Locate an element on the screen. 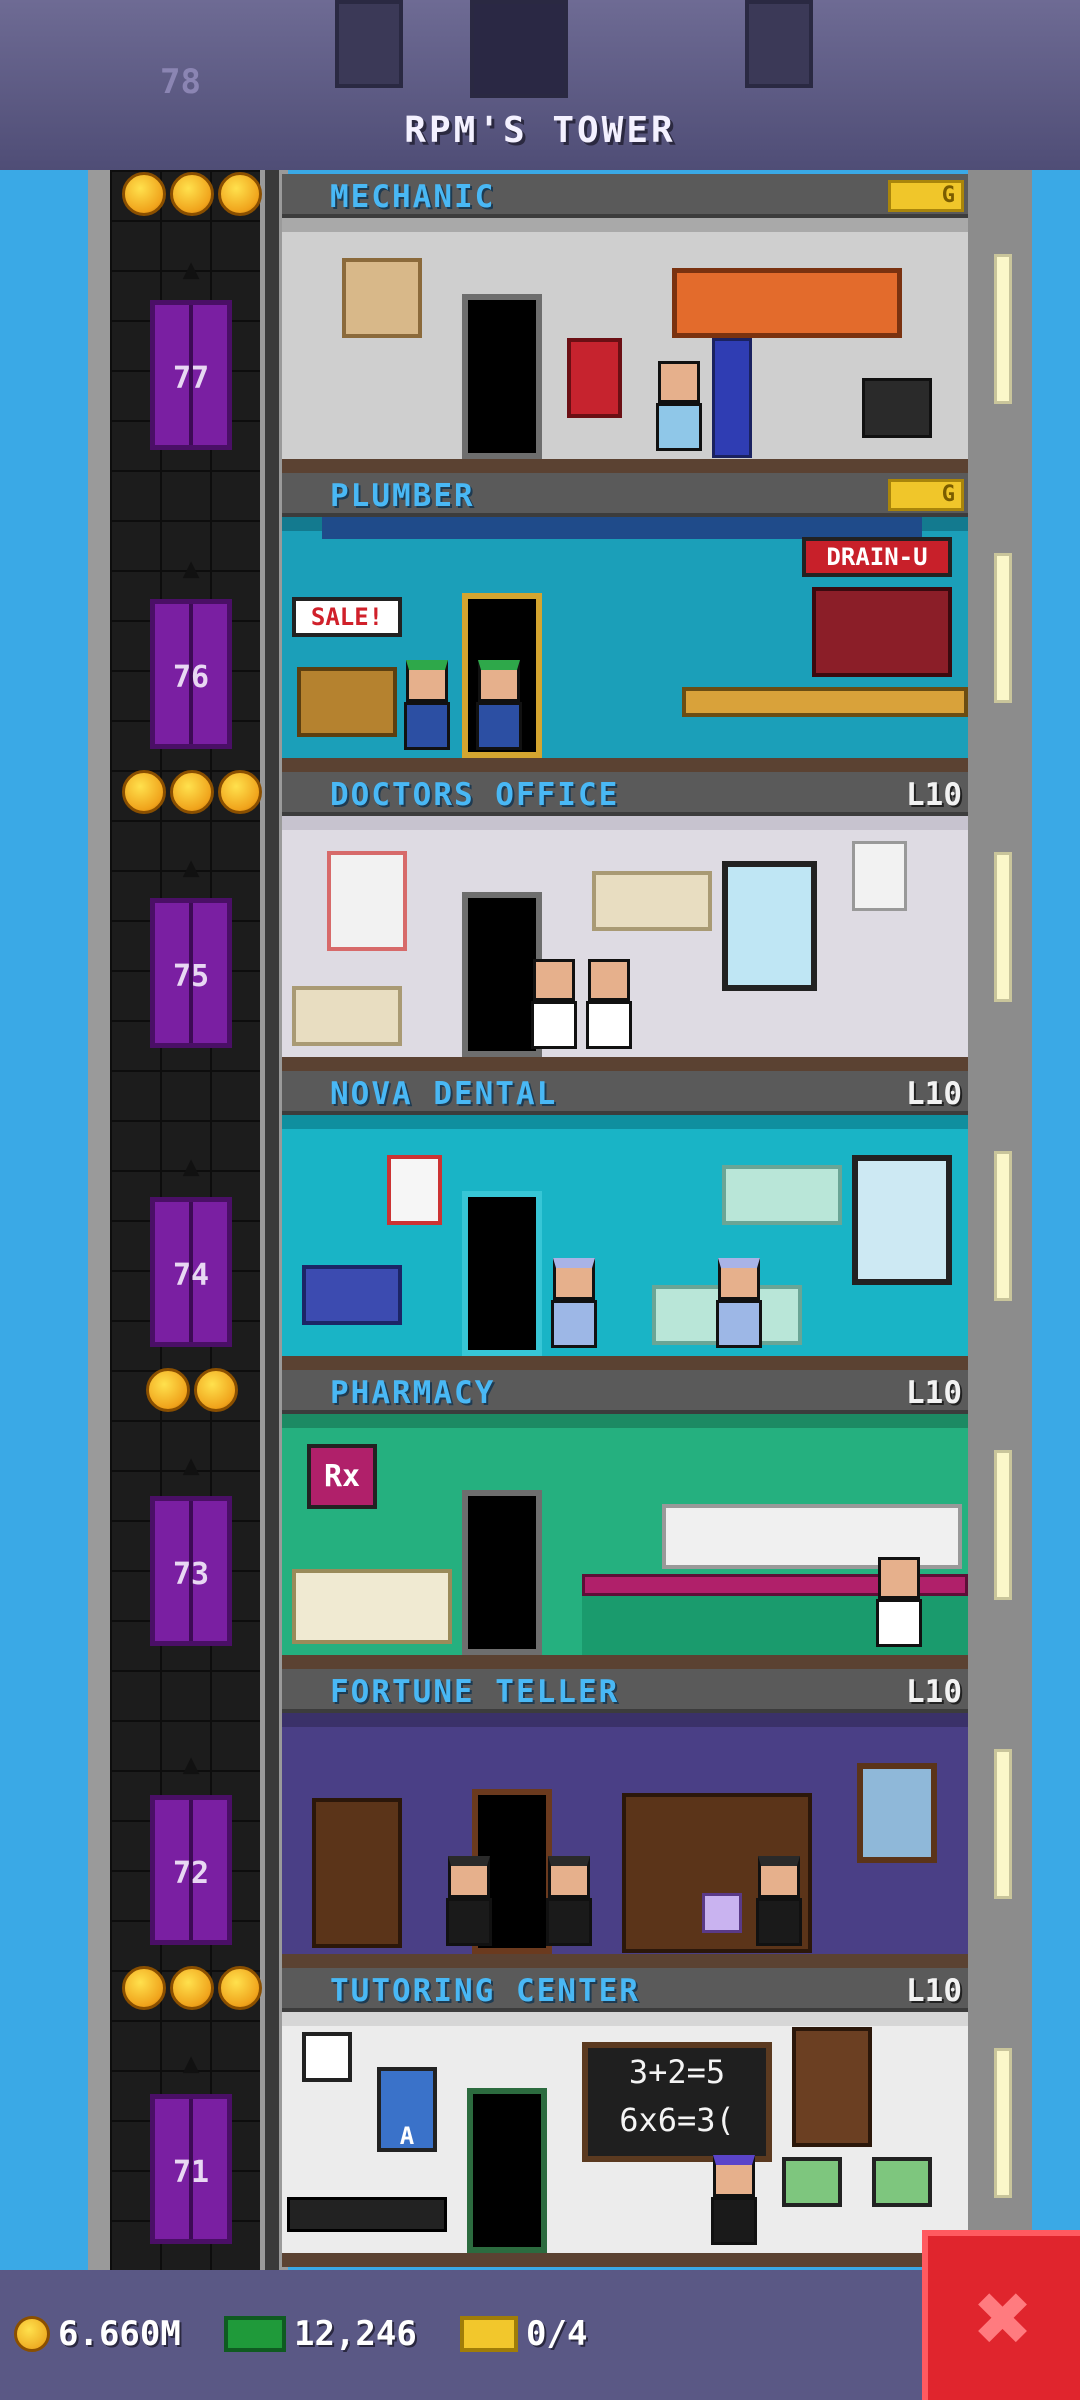  floor-label-bar: DOCTORS OFFICE L10 is located at coordinates (625, 794).